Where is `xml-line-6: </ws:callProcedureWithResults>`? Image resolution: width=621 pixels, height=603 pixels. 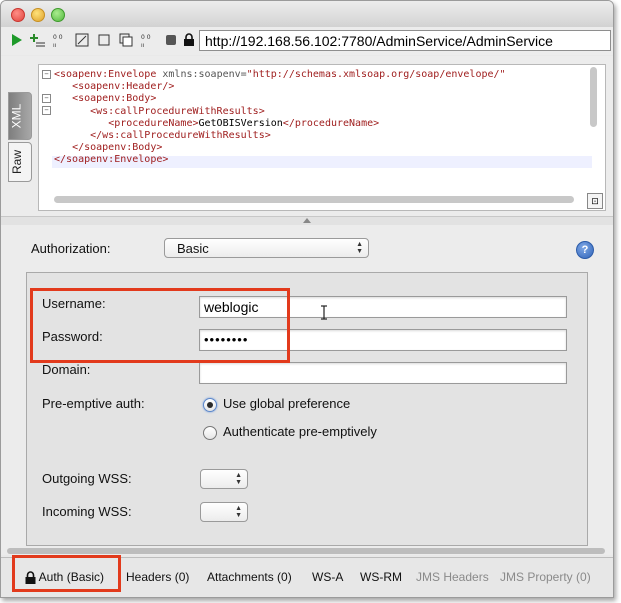 xml-line-6: </ws:callProcedureWithResults> is located at coordinates (180, 136).